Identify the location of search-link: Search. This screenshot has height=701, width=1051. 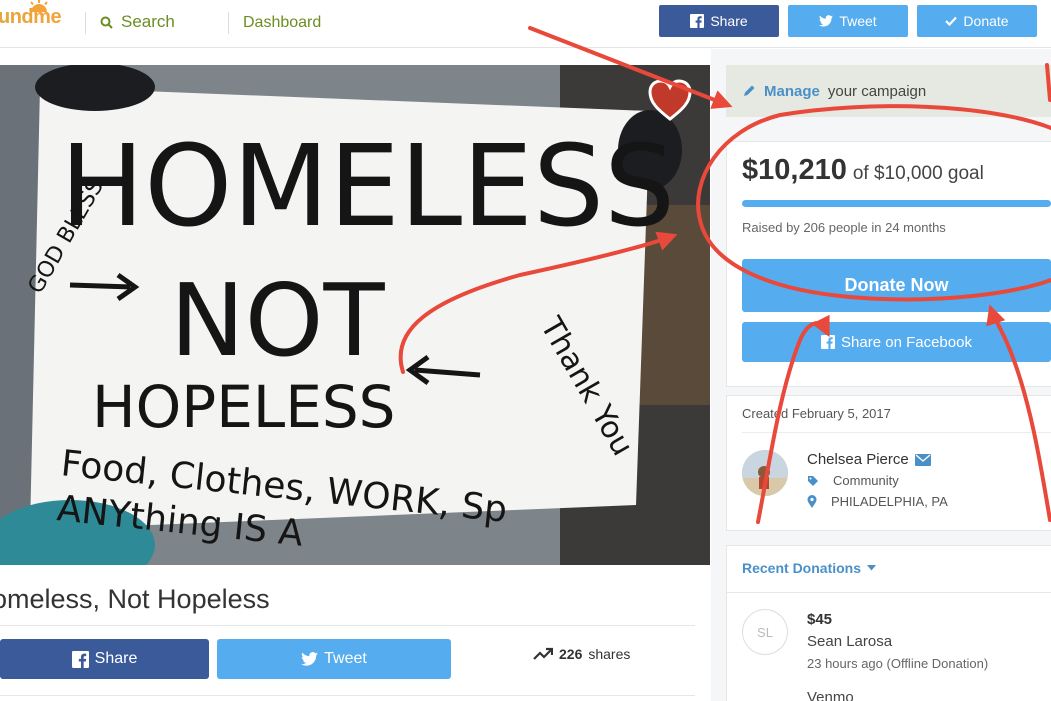
(137, 22).